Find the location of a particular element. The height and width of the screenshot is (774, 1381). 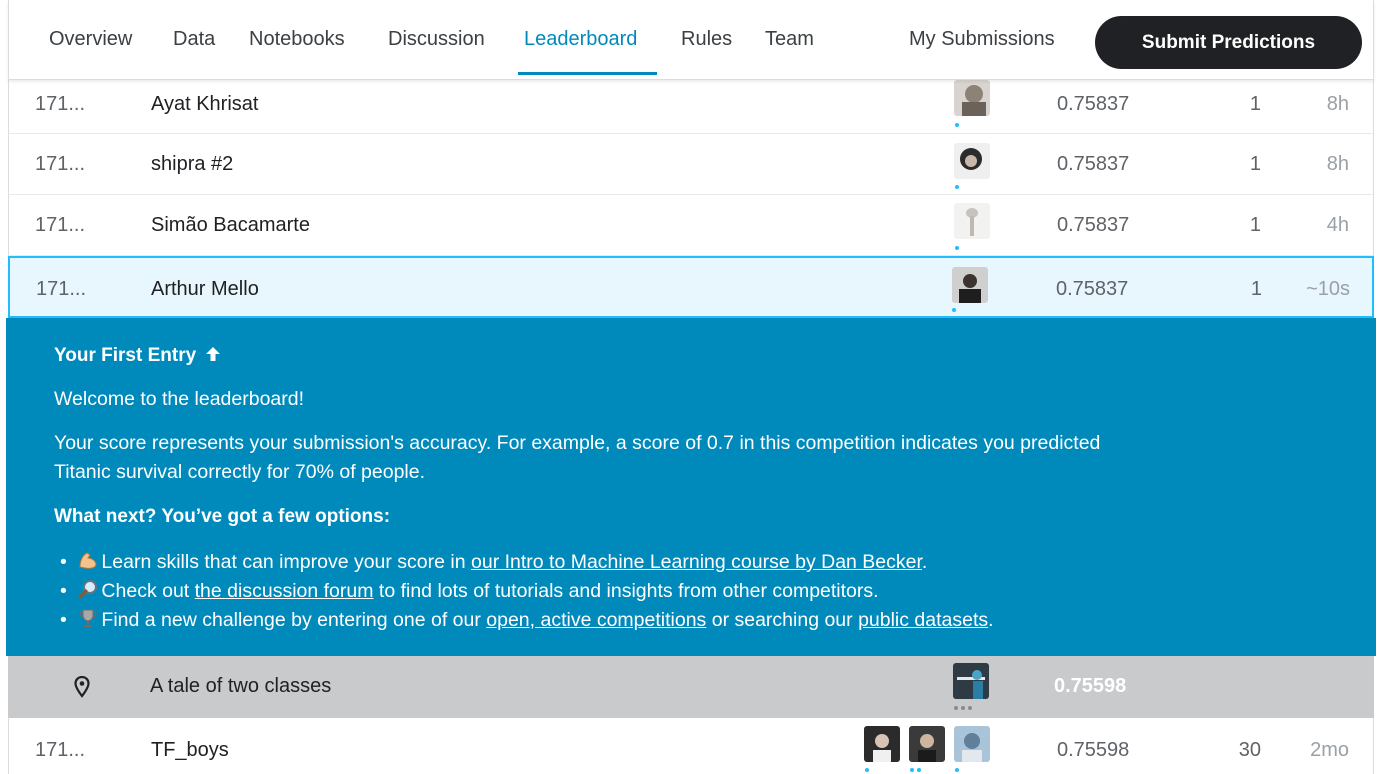

team-name: Simão Bacamarte is located at coordinates (230, 225).